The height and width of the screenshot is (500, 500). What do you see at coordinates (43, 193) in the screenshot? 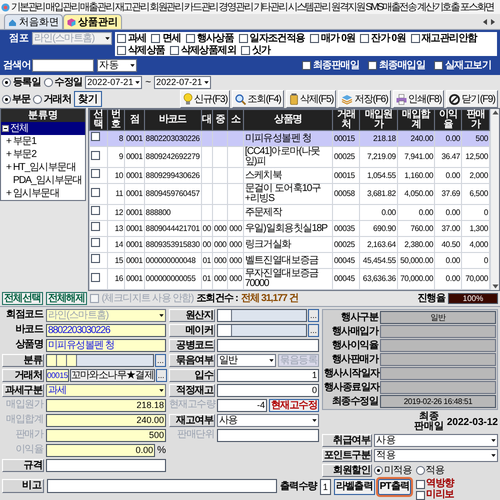
I see `tree-item: + 임시부문대` at bounding box center [43, 193].